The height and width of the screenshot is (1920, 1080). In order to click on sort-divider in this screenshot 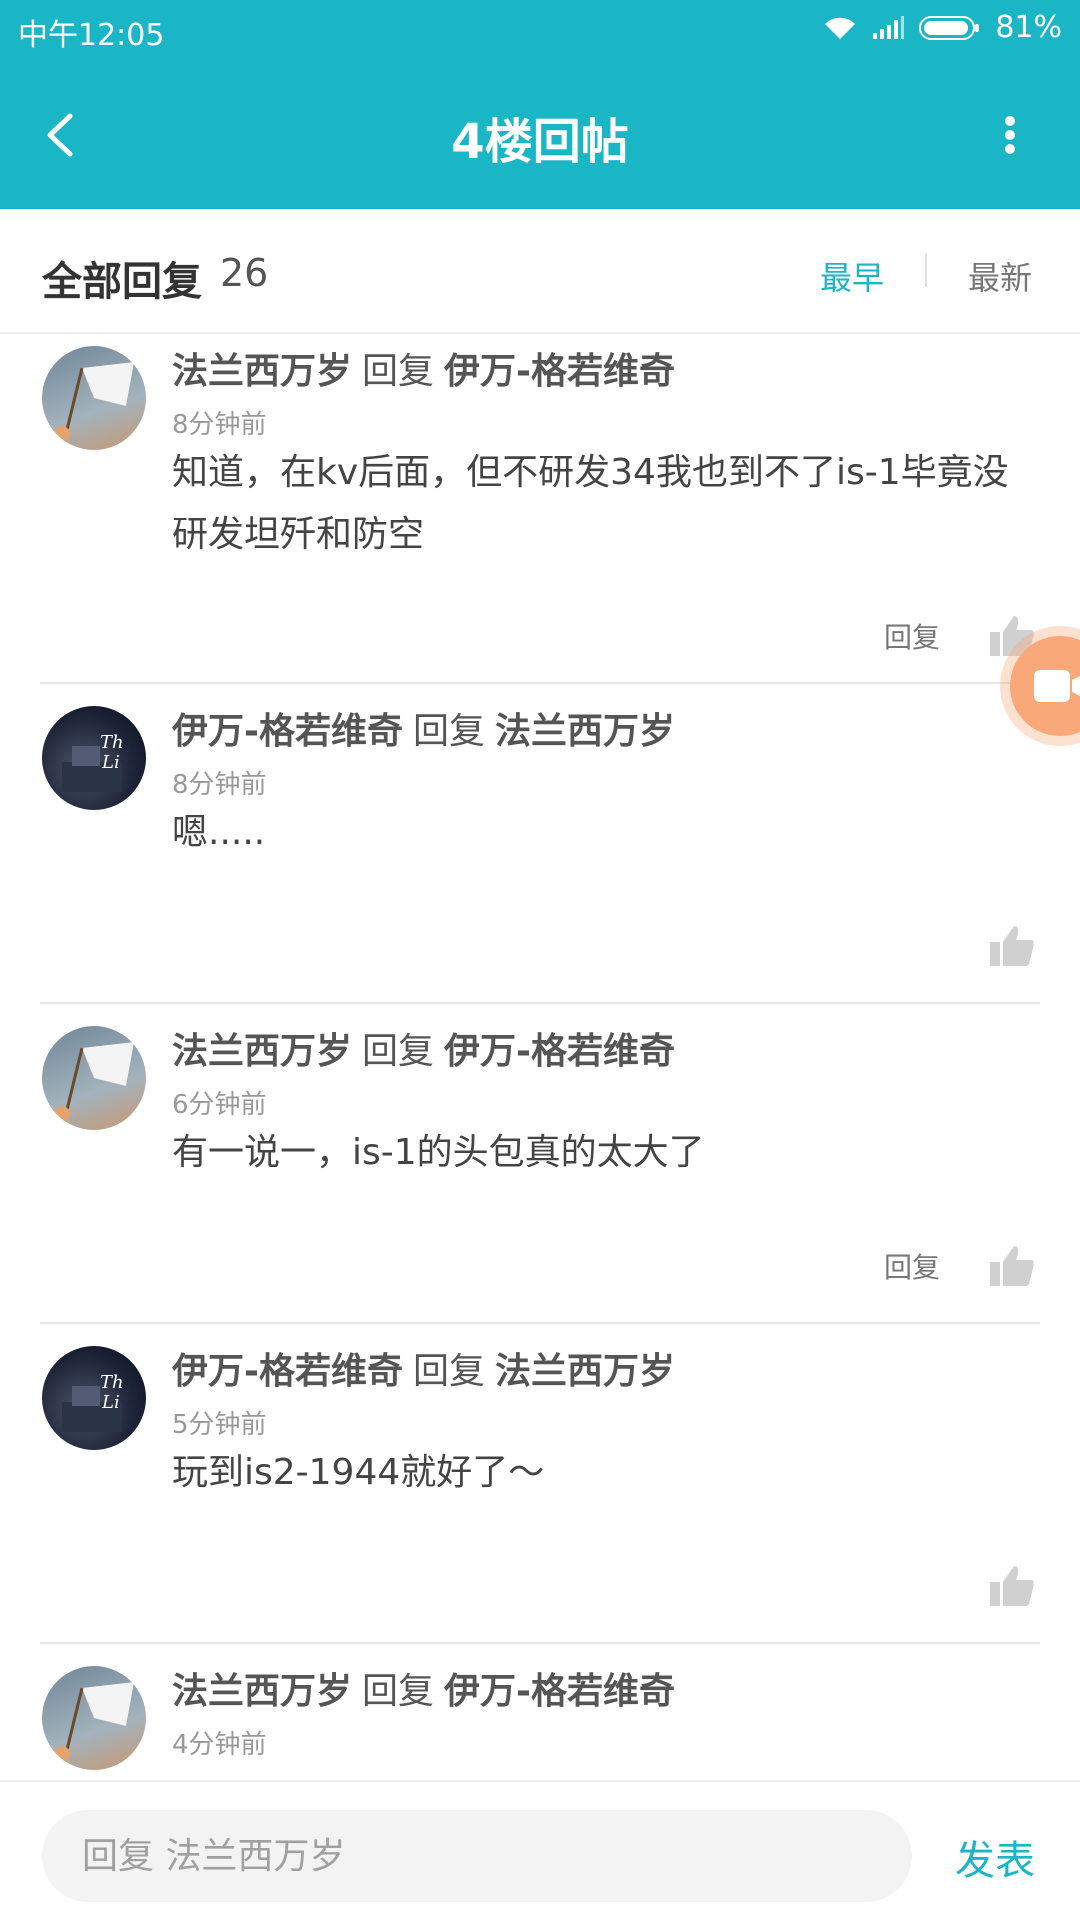, I will do `click(926, 270)`.